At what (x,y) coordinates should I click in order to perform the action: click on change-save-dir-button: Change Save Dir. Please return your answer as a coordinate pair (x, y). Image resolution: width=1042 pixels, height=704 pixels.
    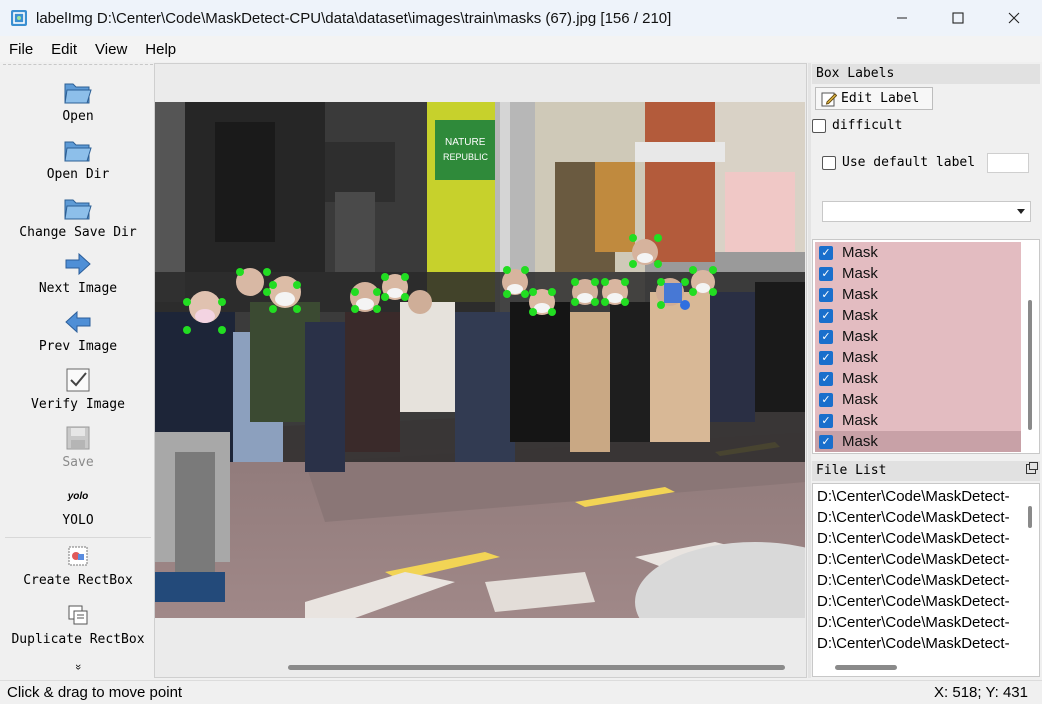
    Looking at the image, I should click on (78, 216).